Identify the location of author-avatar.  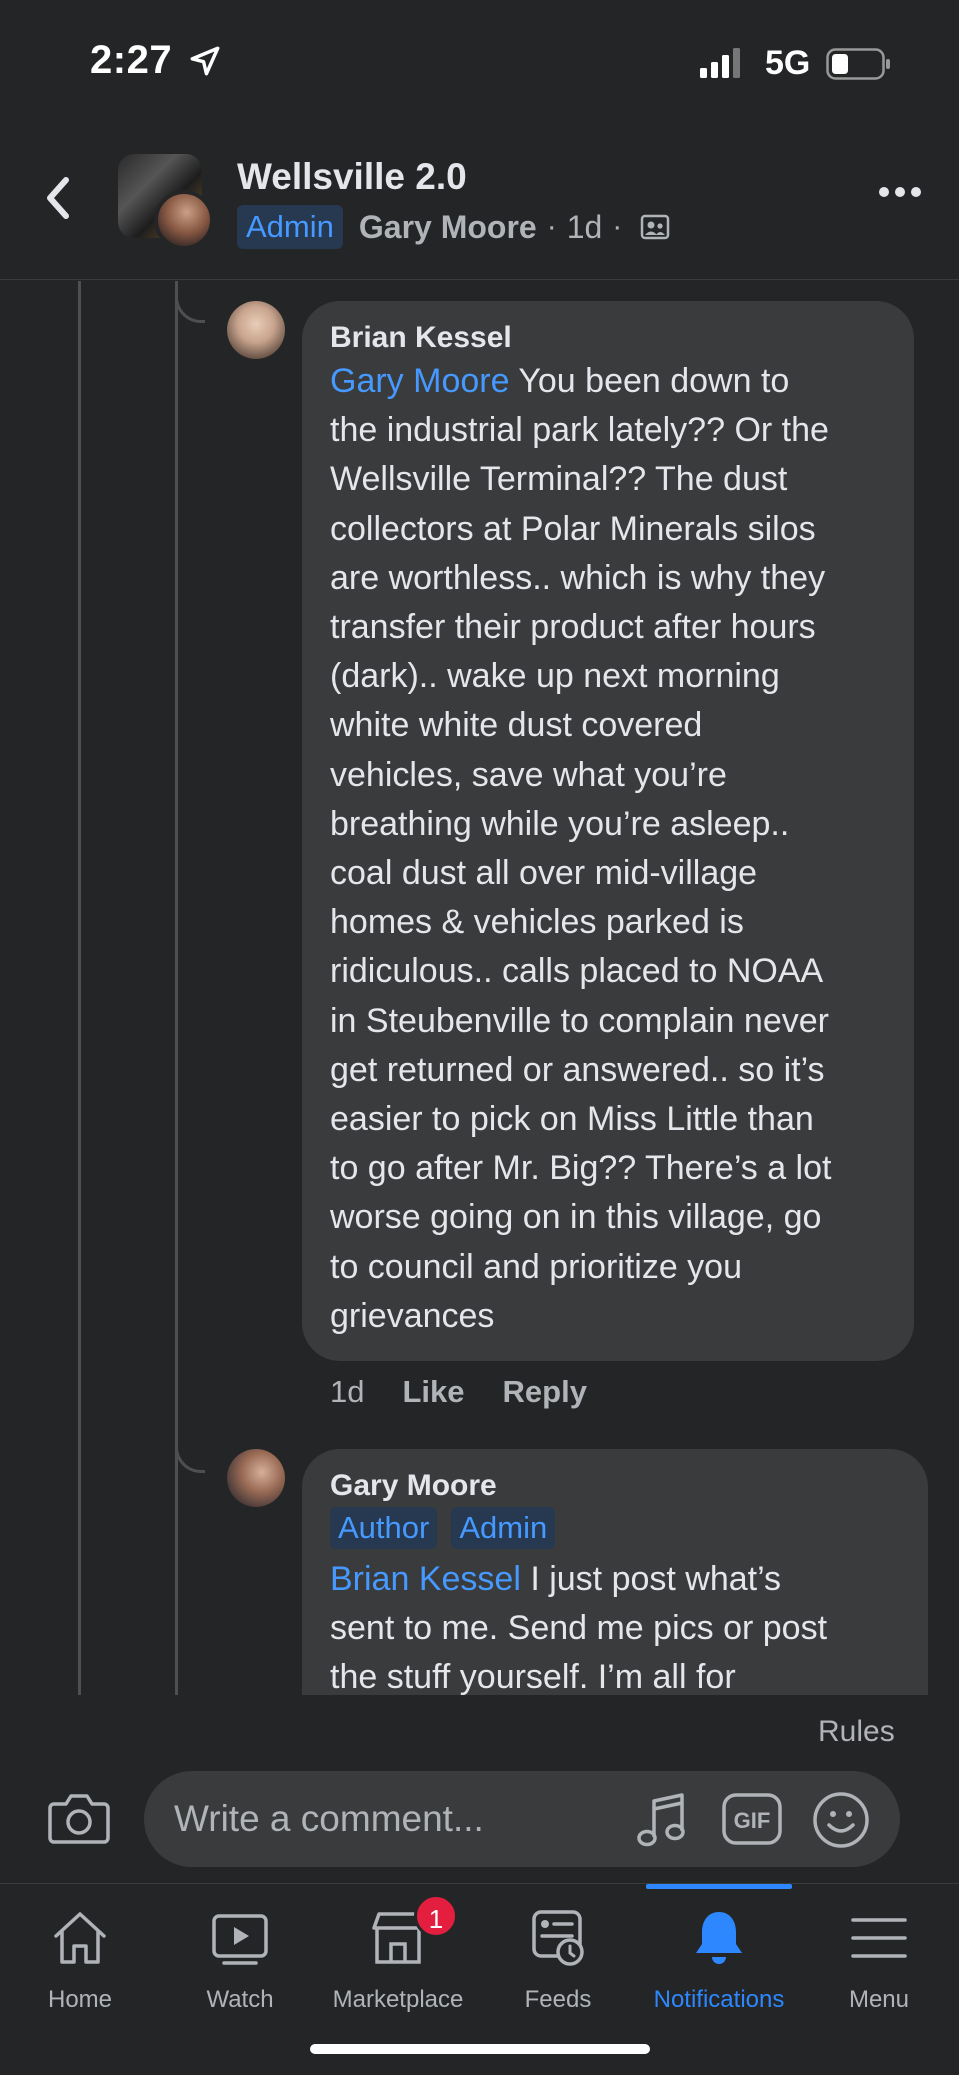
(184, 220).